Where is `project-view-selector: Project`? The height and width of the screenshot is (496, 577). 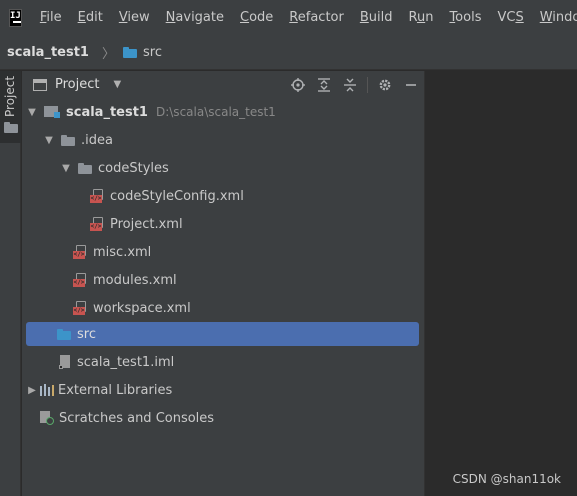 project-view-selector: Project is located at coordinates (77, 84).